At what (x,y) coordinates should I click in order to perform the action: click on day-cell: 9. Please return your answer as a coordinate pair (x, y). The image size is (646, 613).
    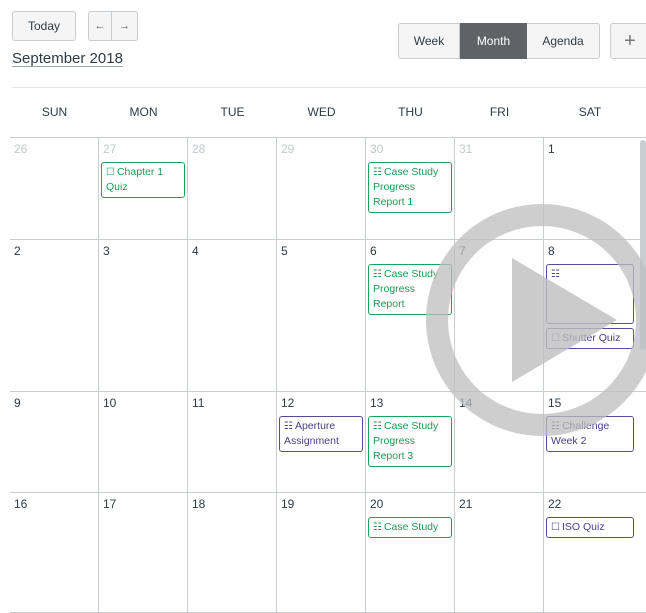
    Looking at the image, I should click on (54, 442).